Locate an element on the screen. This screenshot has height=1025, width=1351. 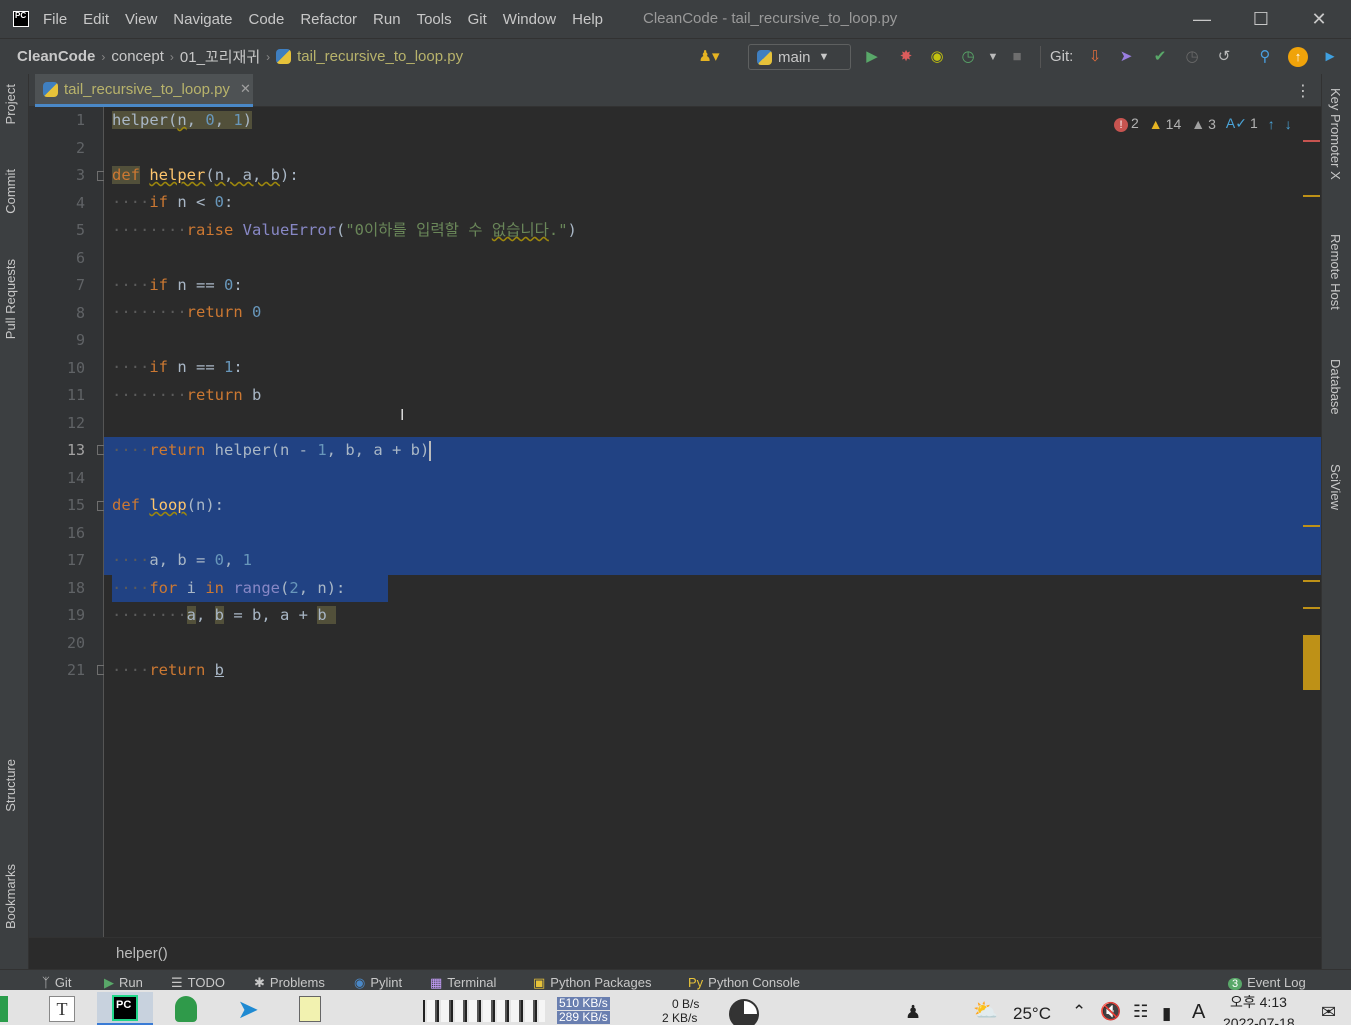
clock-date: 2022-07-18 is located at coordinates (1259, 1020).